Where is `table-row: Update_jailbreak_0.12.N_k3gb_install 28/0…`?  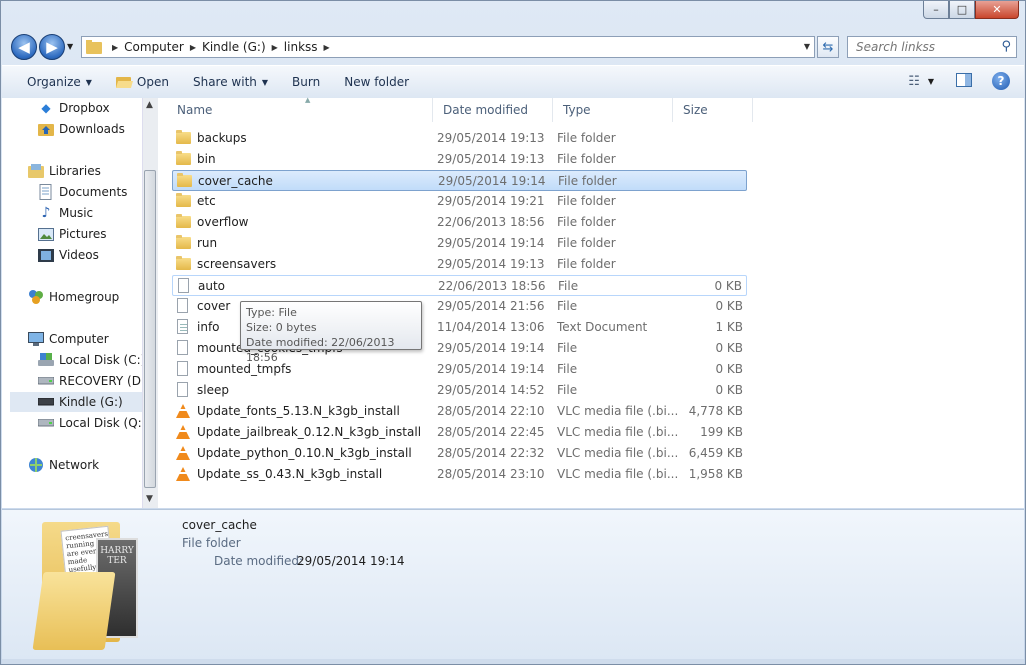
table-row: Update_jailbreak_0.12.N_k3gb_install 28/0… is located at coordinates (459, 432).